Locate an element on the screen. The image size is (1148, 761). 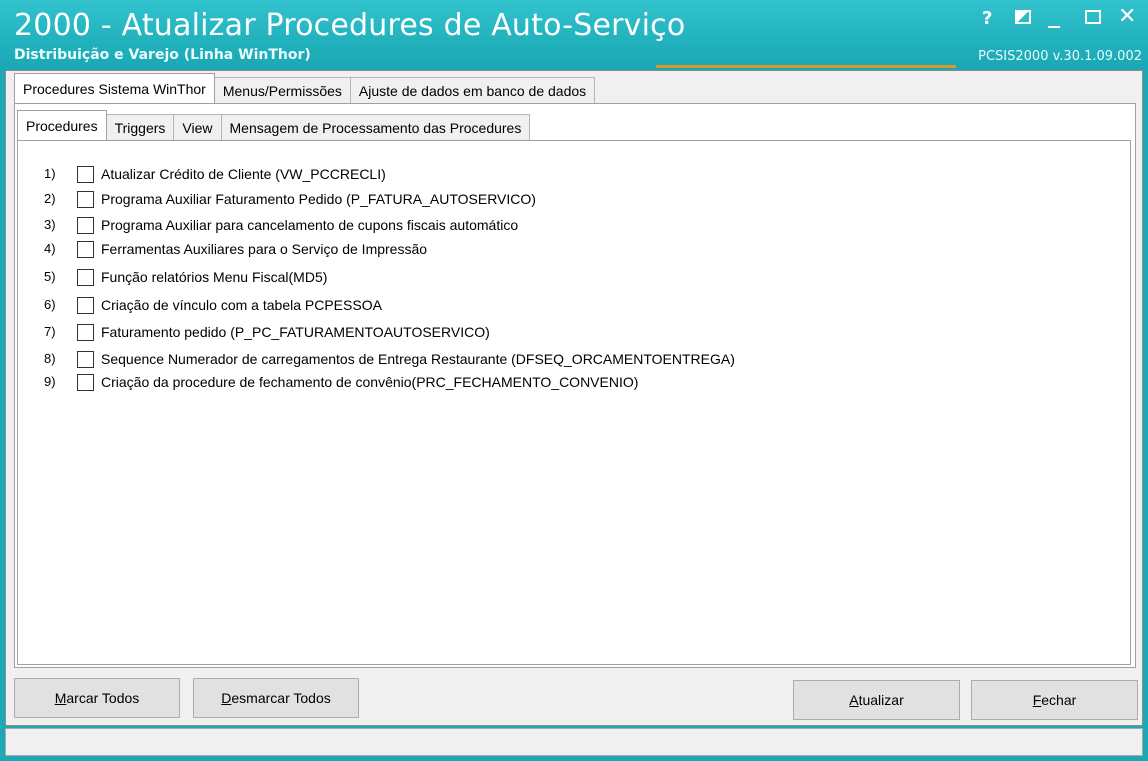
item-number: 2) is located at coordinates (50, 198).